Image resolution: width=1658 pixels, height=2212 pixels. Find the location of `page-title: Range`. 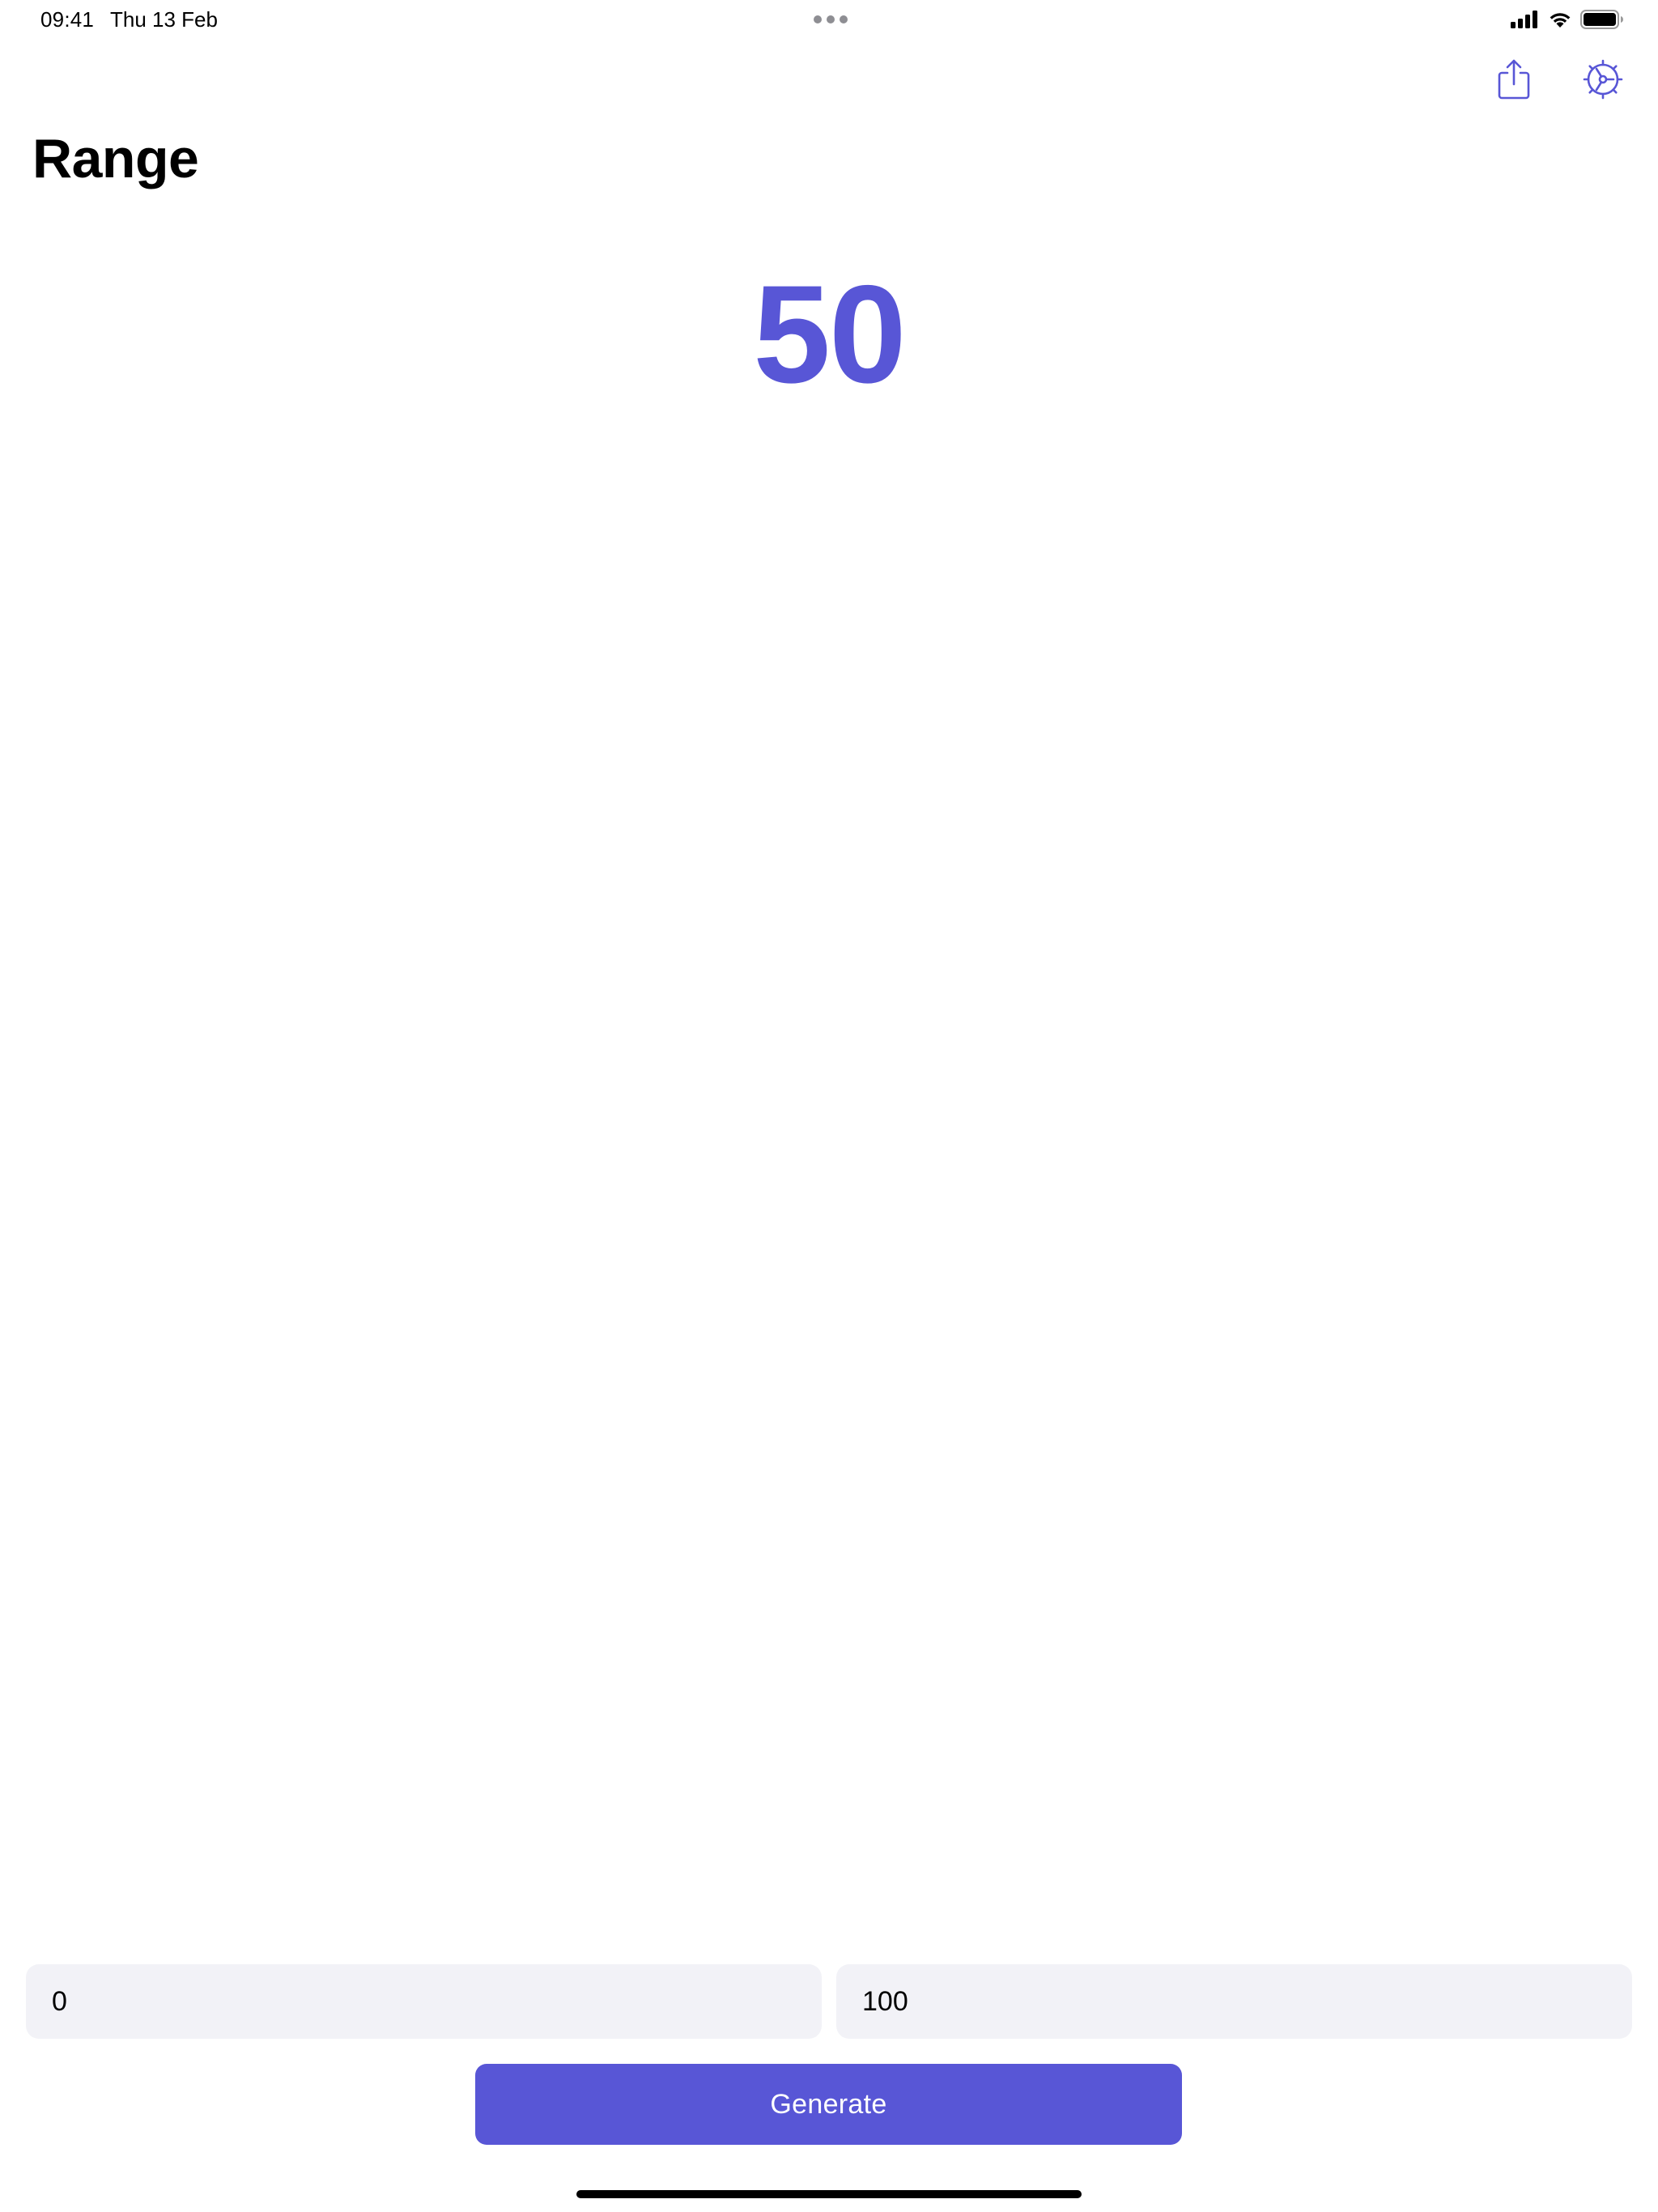

page-title: Range is located at coordinates (115, 159).